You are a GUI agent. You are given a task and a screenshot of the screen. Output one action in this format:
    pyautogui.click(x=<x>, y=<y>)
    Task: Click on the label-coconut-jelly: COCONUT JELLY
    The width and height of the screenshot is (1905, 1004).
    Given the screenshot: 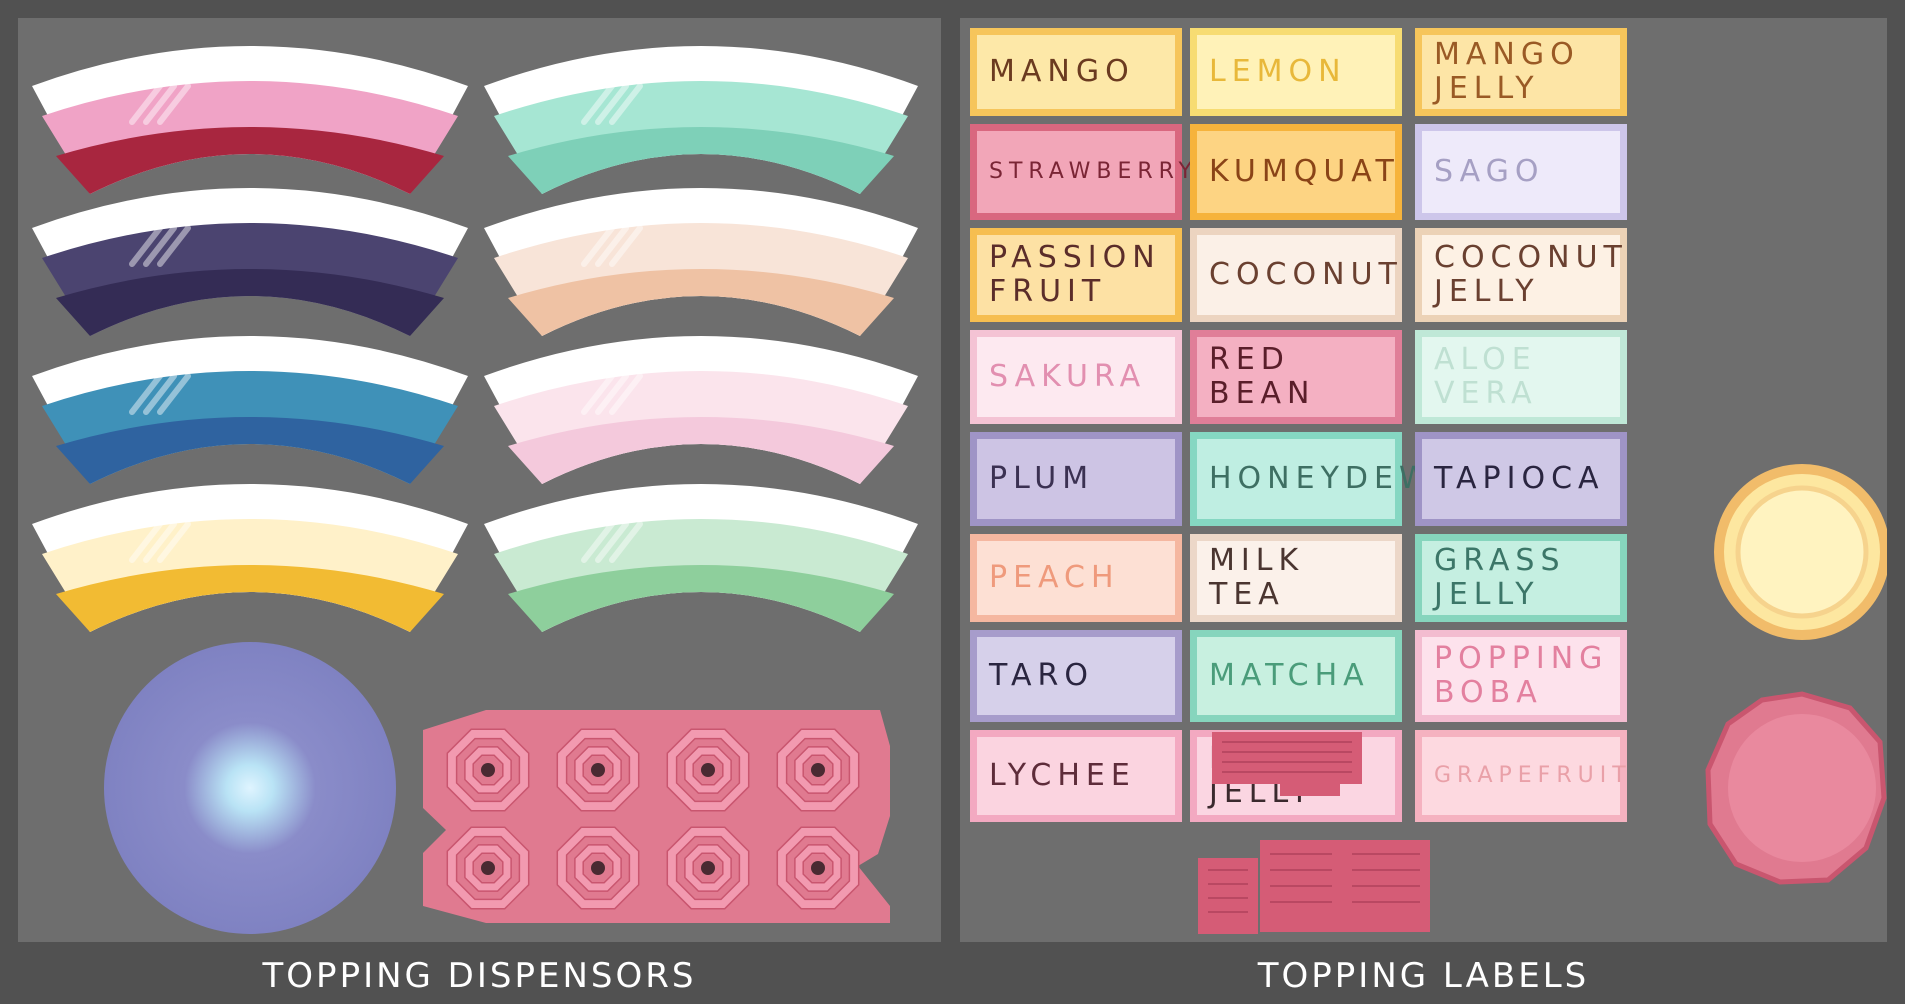 What is the action you would take?
    pyautogui.click(x=1521, y=275)
    